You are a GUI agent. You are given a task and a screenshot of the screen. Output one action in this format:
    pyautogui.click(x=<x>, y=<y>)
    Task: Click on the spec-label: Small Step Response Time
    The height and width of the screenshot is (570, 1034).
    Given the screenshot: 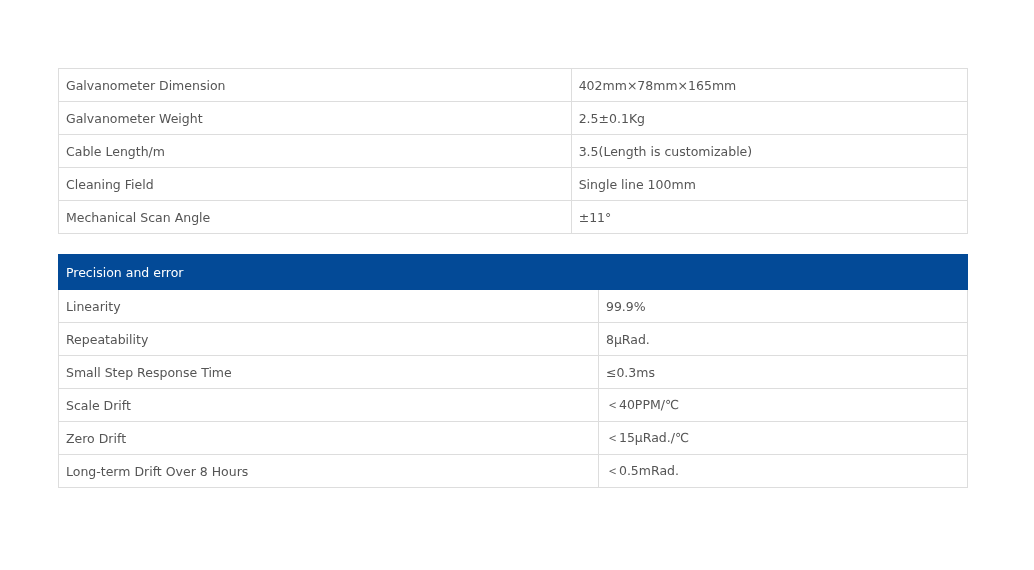 What is the action you would take?
    pyautogui.click(x=328, y=372)
    